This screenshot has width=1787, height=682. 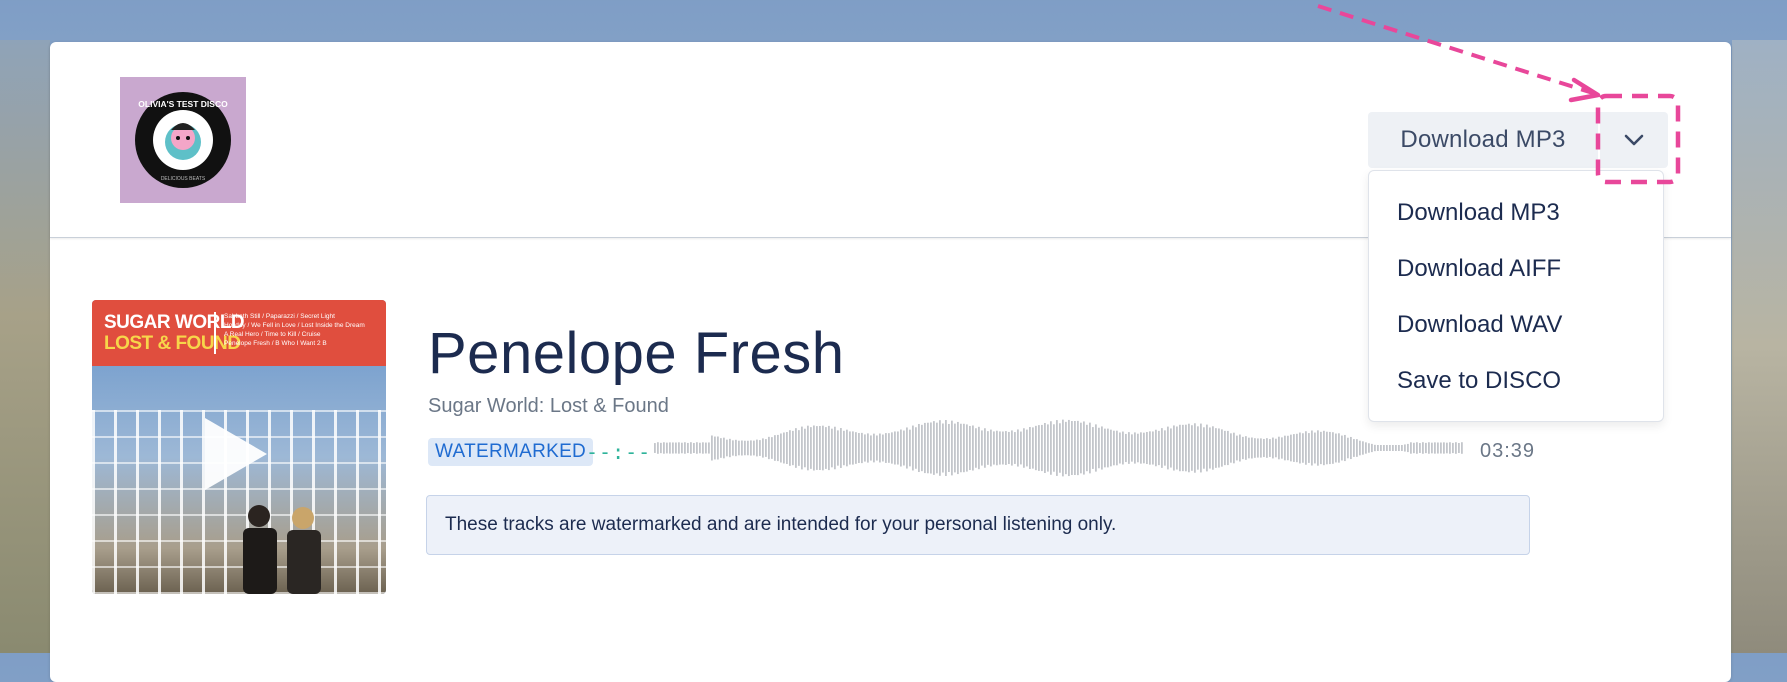 I want to click on download-mp3-button: Download MP3, so click(x=1483, y=140).